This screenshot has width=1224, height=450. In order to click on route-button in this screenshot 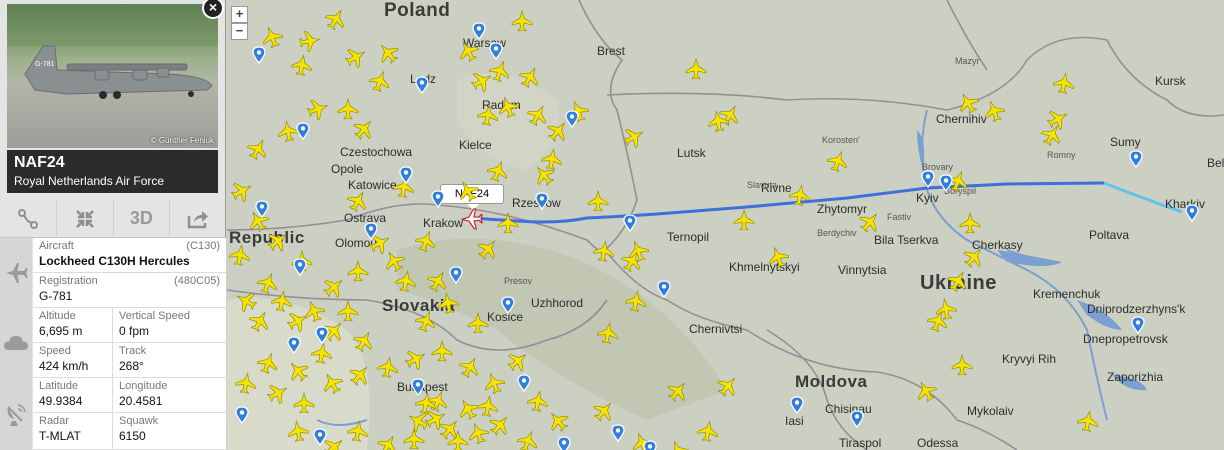, I will do `click(28, 218)`.